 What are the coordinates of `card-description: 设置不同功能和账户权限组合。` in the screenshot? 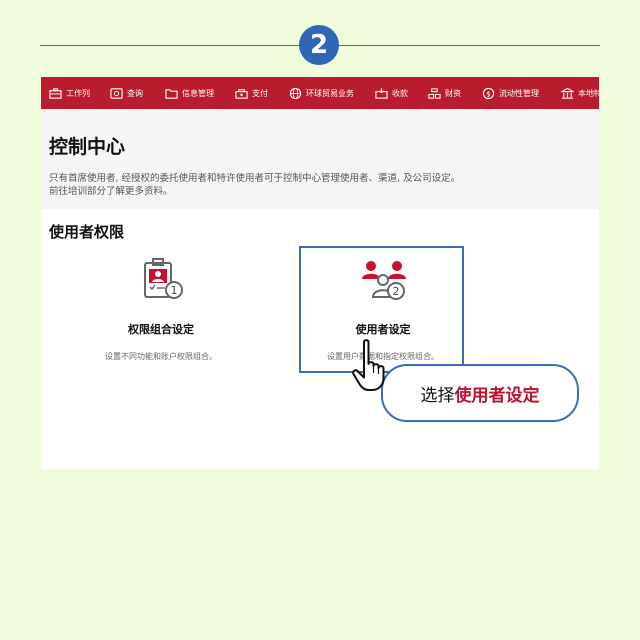 It's located at (161, 356).